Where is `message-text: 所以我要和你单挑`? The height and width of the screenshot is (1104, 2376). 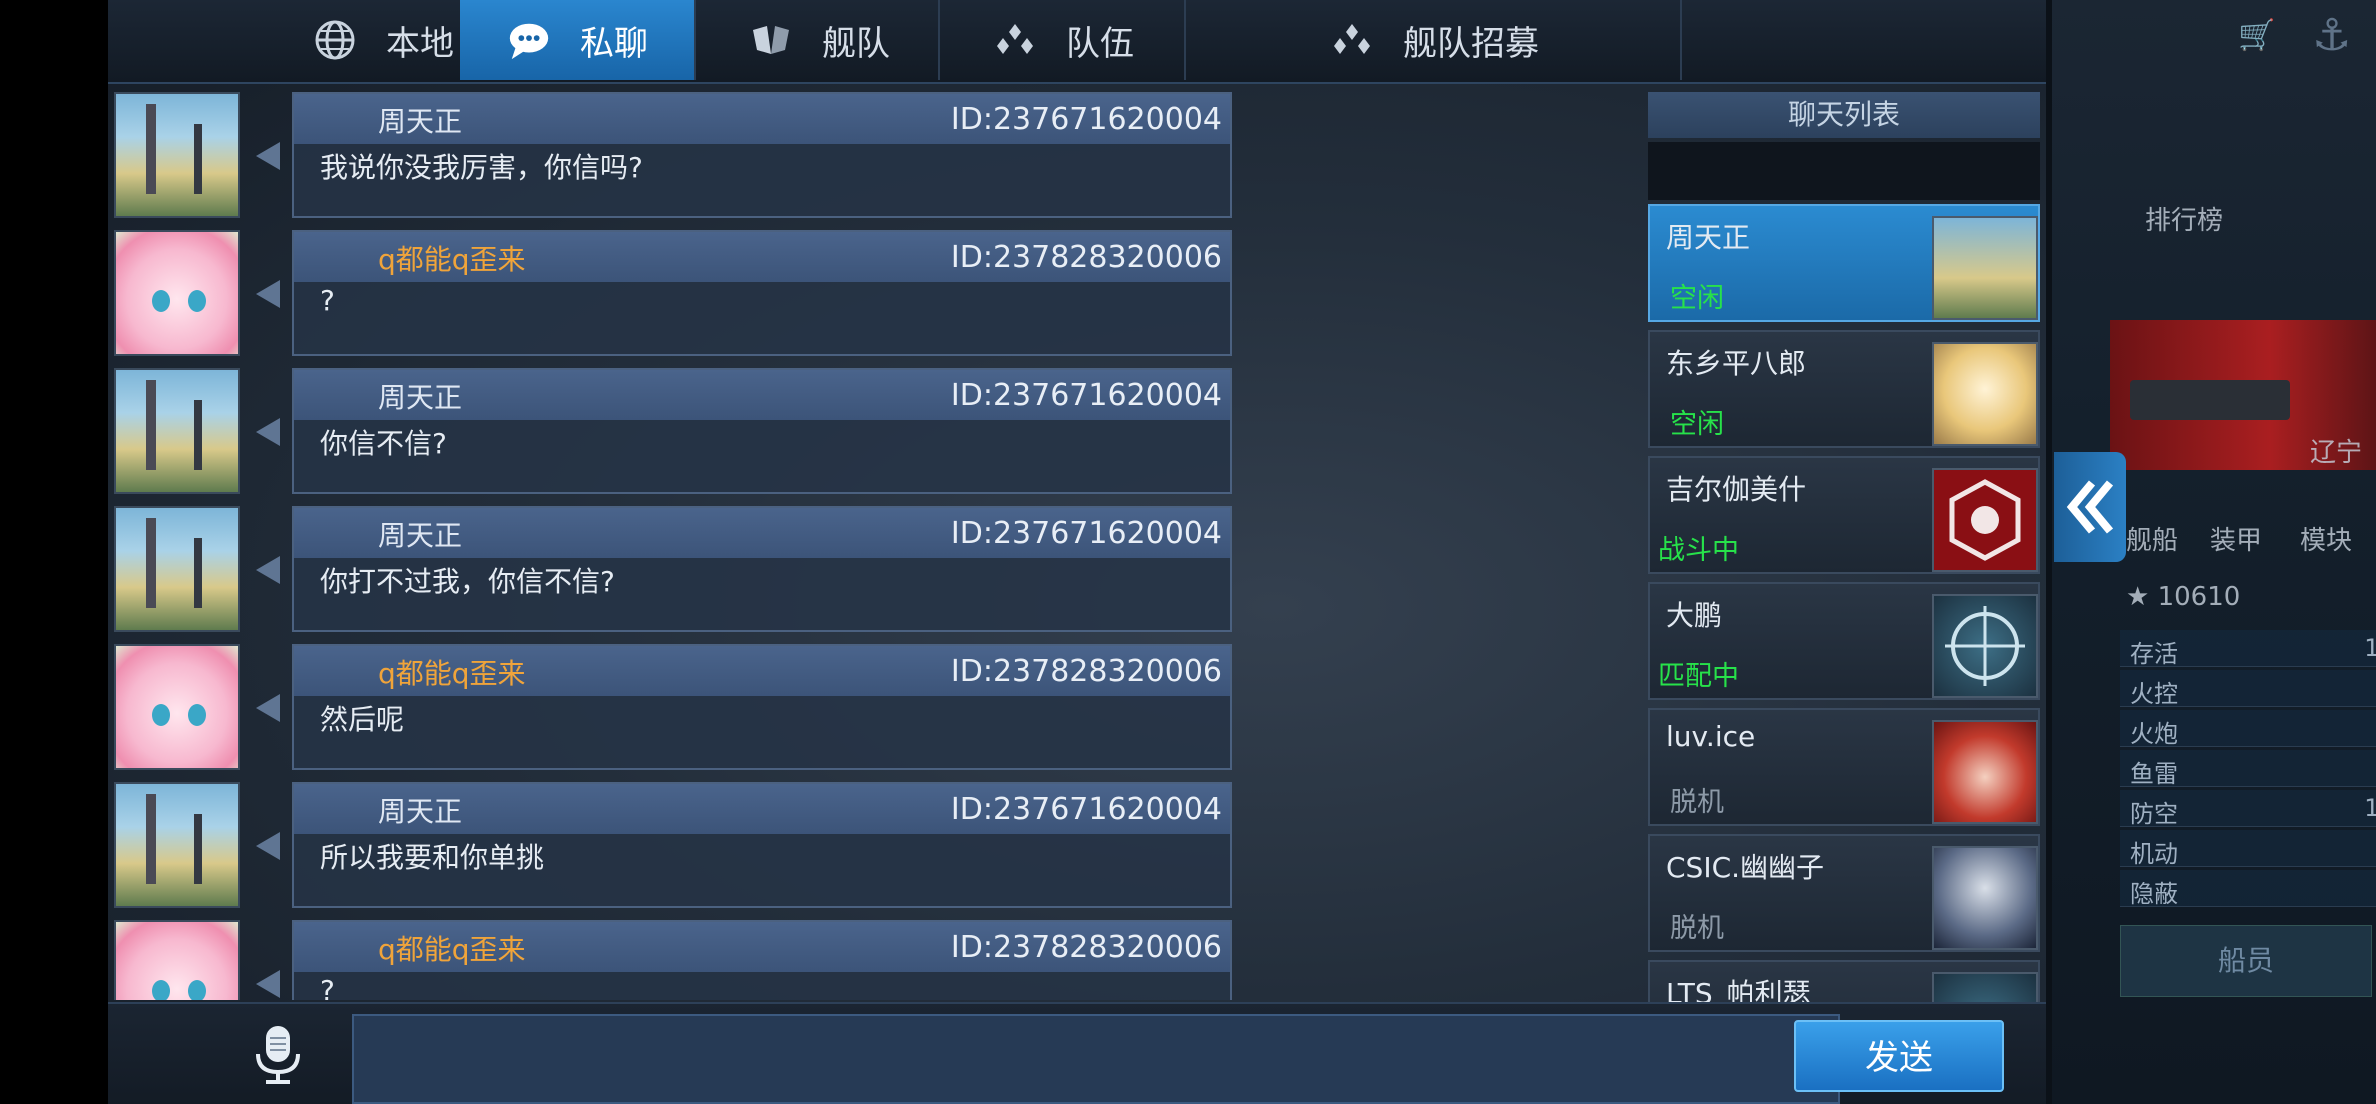
message-text: 所以我要和你单挑 is located at coordinates (432, 857).